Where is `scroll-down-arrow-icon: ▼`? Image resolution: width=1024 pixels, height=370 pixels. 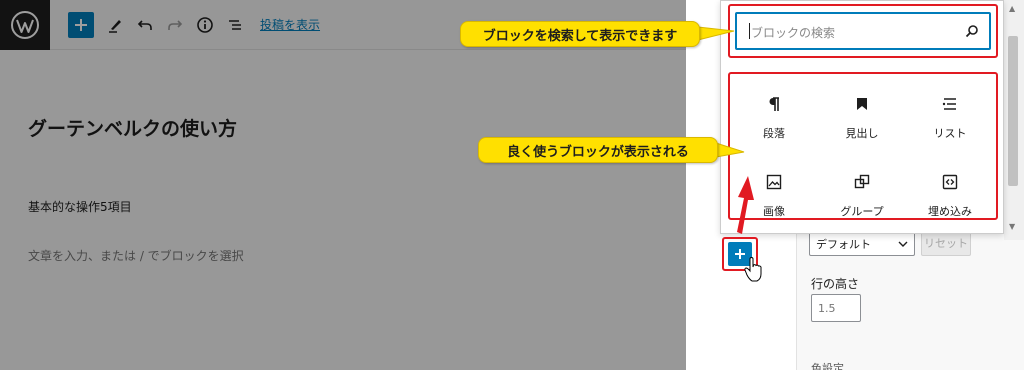
scroll-down-arrow-icon: ▼ is located at coordinates (1012, 226).